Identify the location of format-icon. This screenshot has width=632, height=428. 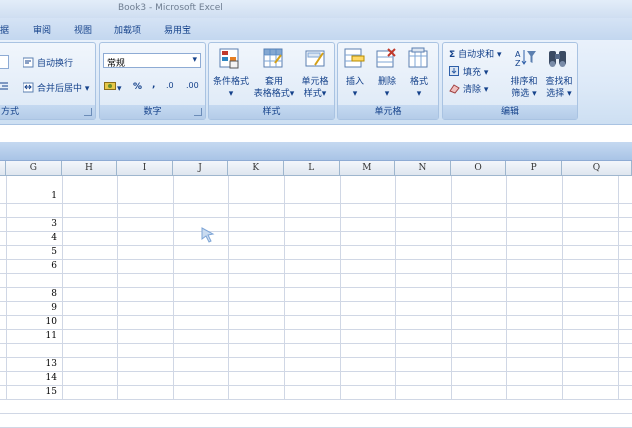
(419, 59).